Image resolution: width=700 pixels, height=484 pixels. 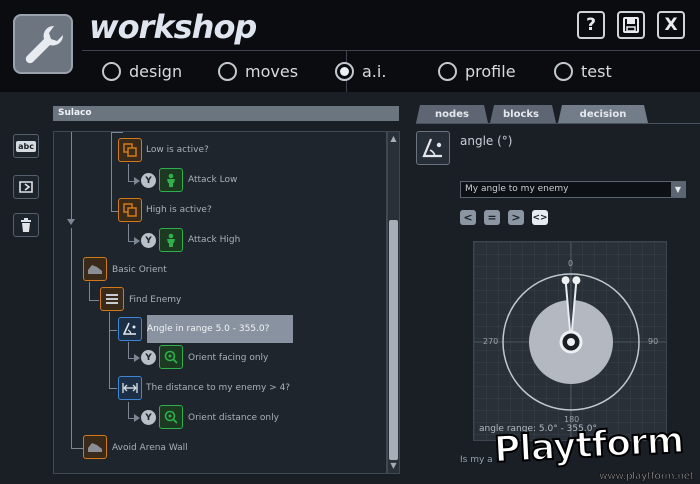 I want to click on tree-node-label: Attack High, so click(x=214, y=240).